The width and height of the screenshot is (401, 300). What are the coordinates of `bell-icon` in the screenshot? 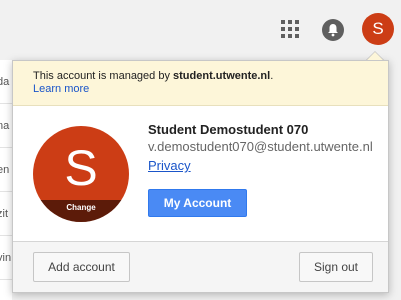 It's located at (333, 30).